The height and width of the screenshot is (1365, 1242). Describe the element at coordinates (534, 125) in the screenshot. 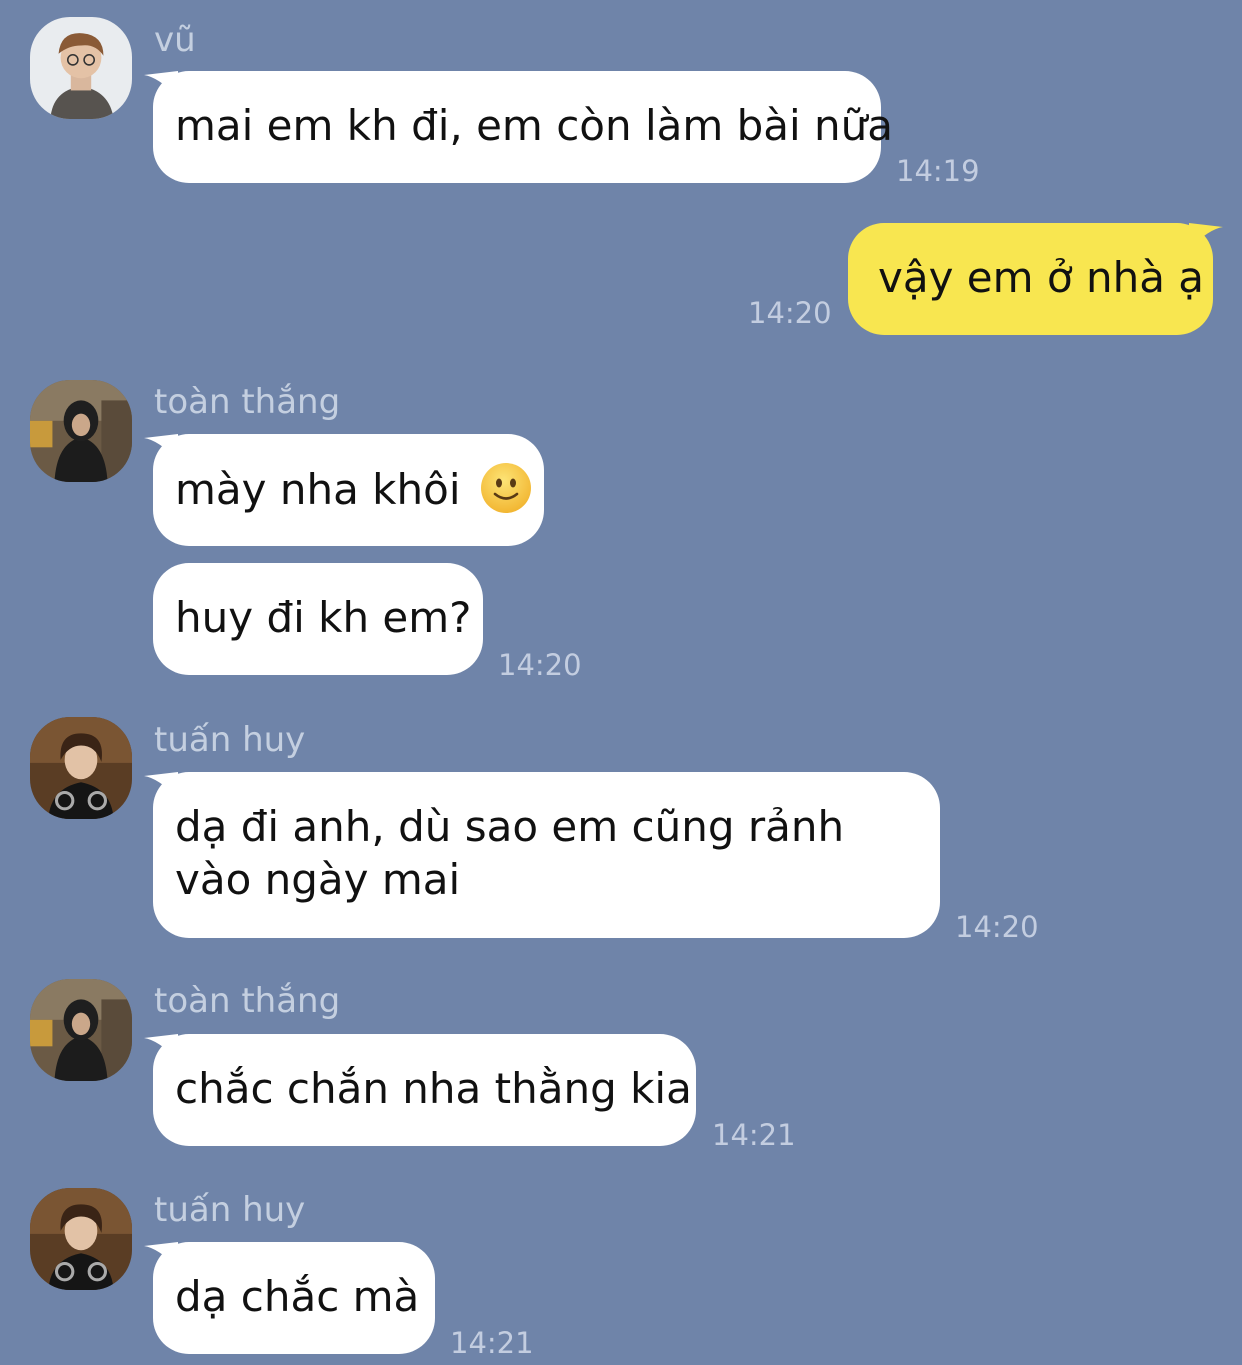

I see `message-text: mai em kh đi, em còn làm bài nữa` at that location.